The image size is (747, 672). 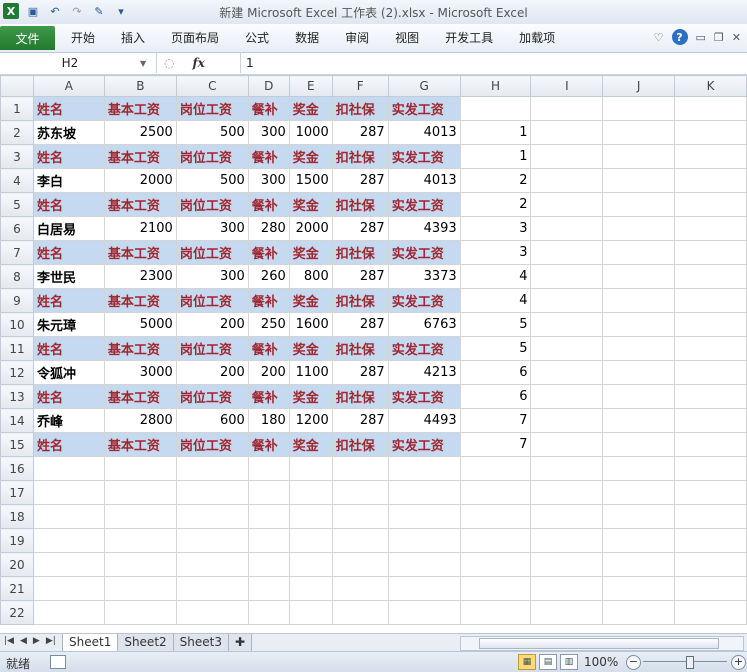 I want to click on cell: 250, so click(x=268, y=324).